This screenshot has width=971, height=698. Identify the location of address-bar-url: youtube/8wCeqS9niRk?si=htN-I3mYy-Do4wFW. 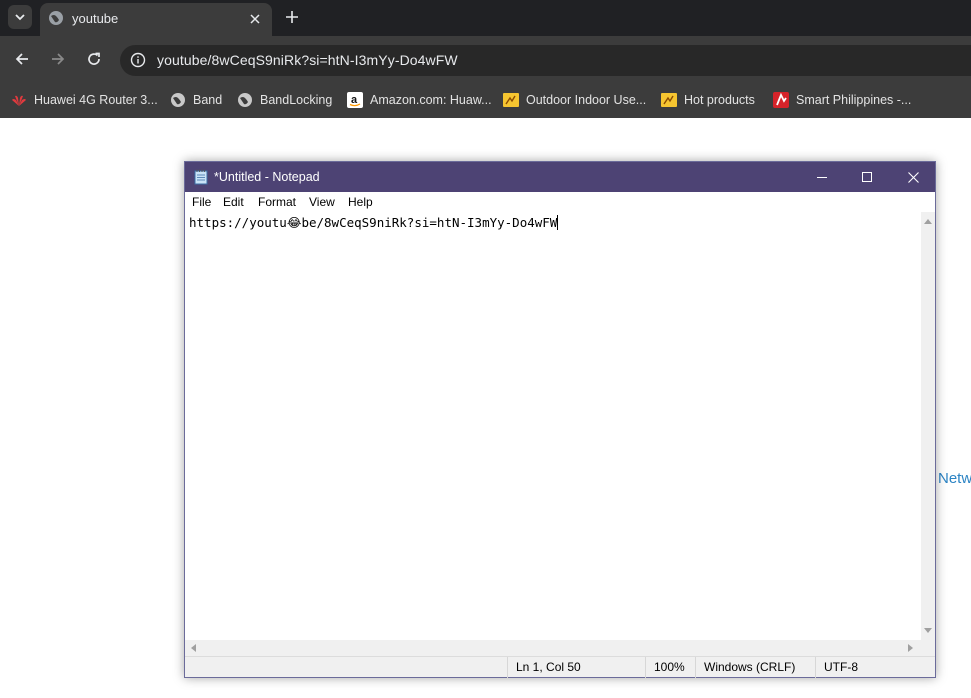
(307, 60).